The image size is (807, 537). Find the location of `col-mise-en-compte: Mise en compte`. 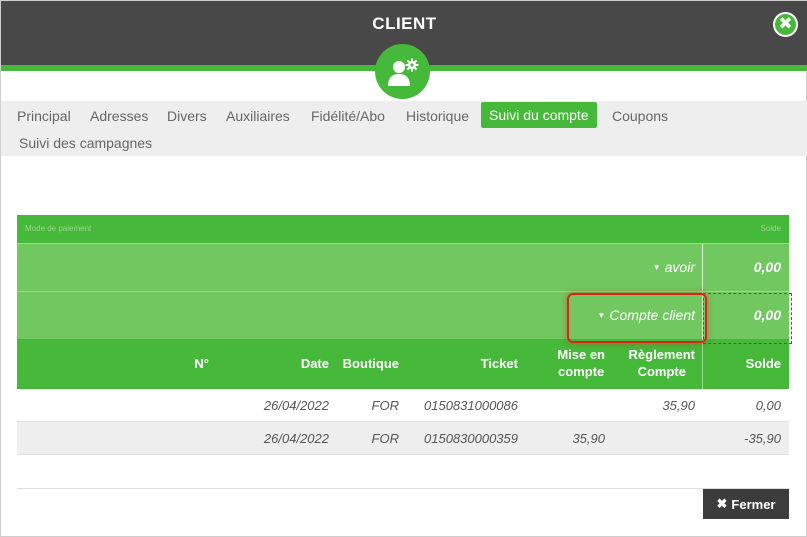

col-mise-en-compte: Mise en compte is located at coordinates (581, 363).